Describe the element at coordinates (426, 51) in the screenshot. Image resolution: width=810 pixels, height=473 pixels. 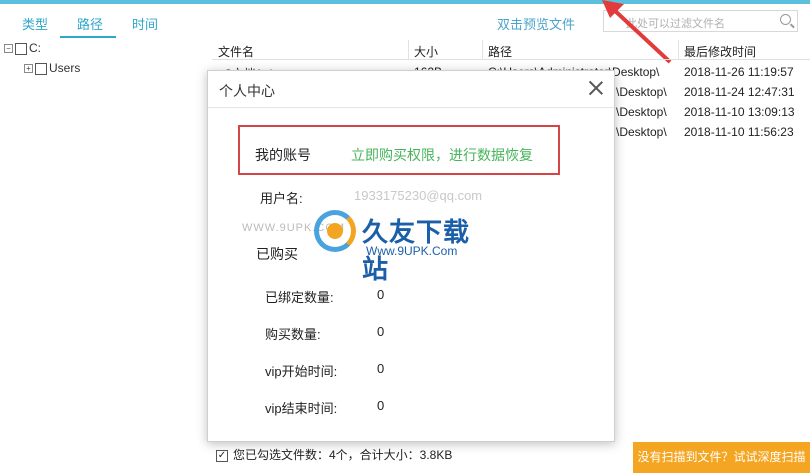
I see `column-header-size: 大小` at that location.